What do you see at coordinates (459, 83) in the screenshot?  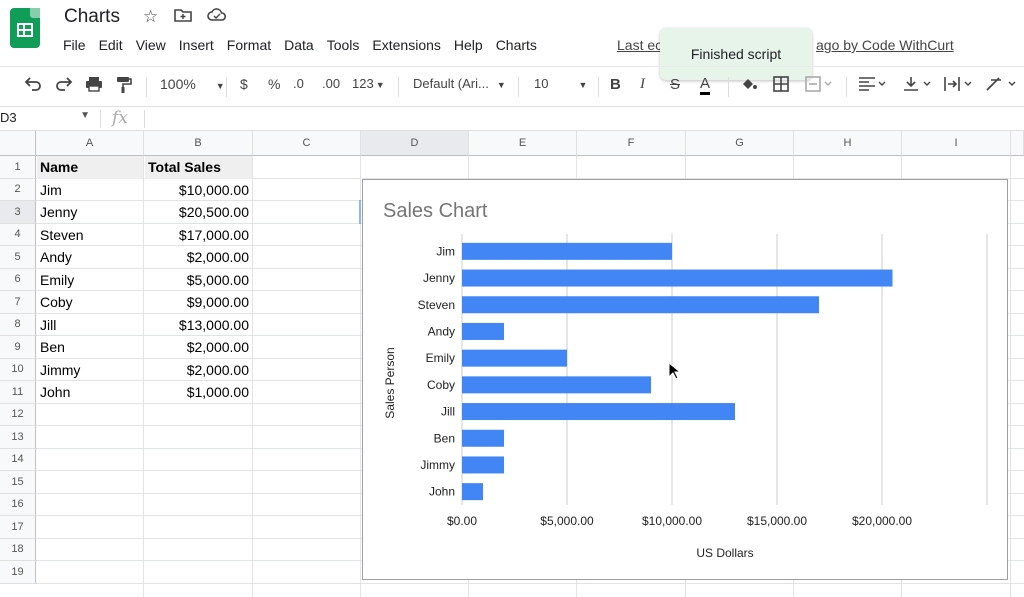 I see `font-select: Default (Ari... ▼` at bounding box center [459, 83].